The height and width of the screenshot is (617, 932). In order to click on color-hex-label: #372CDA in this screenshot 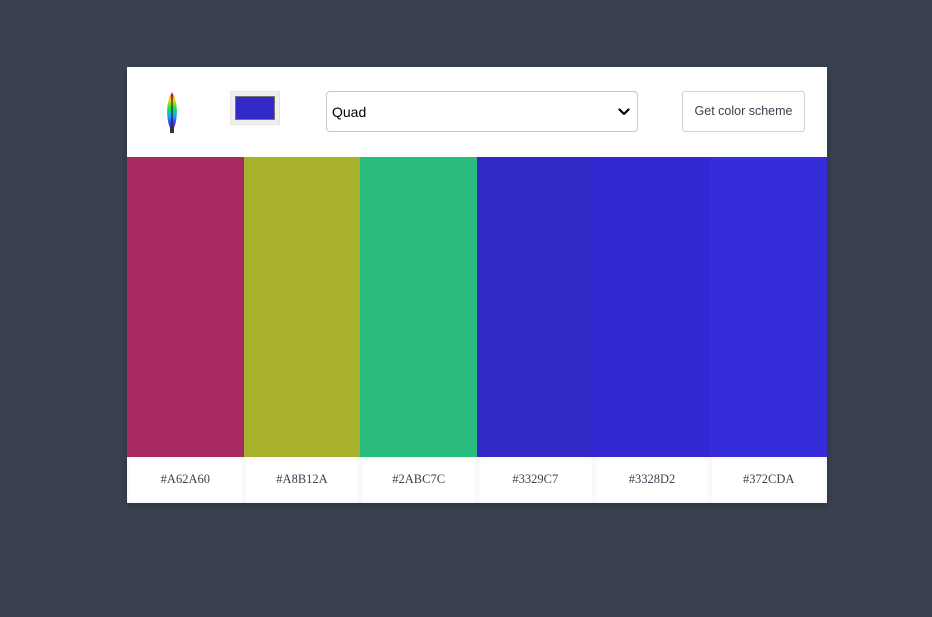, I will do `click(769, 480)`.